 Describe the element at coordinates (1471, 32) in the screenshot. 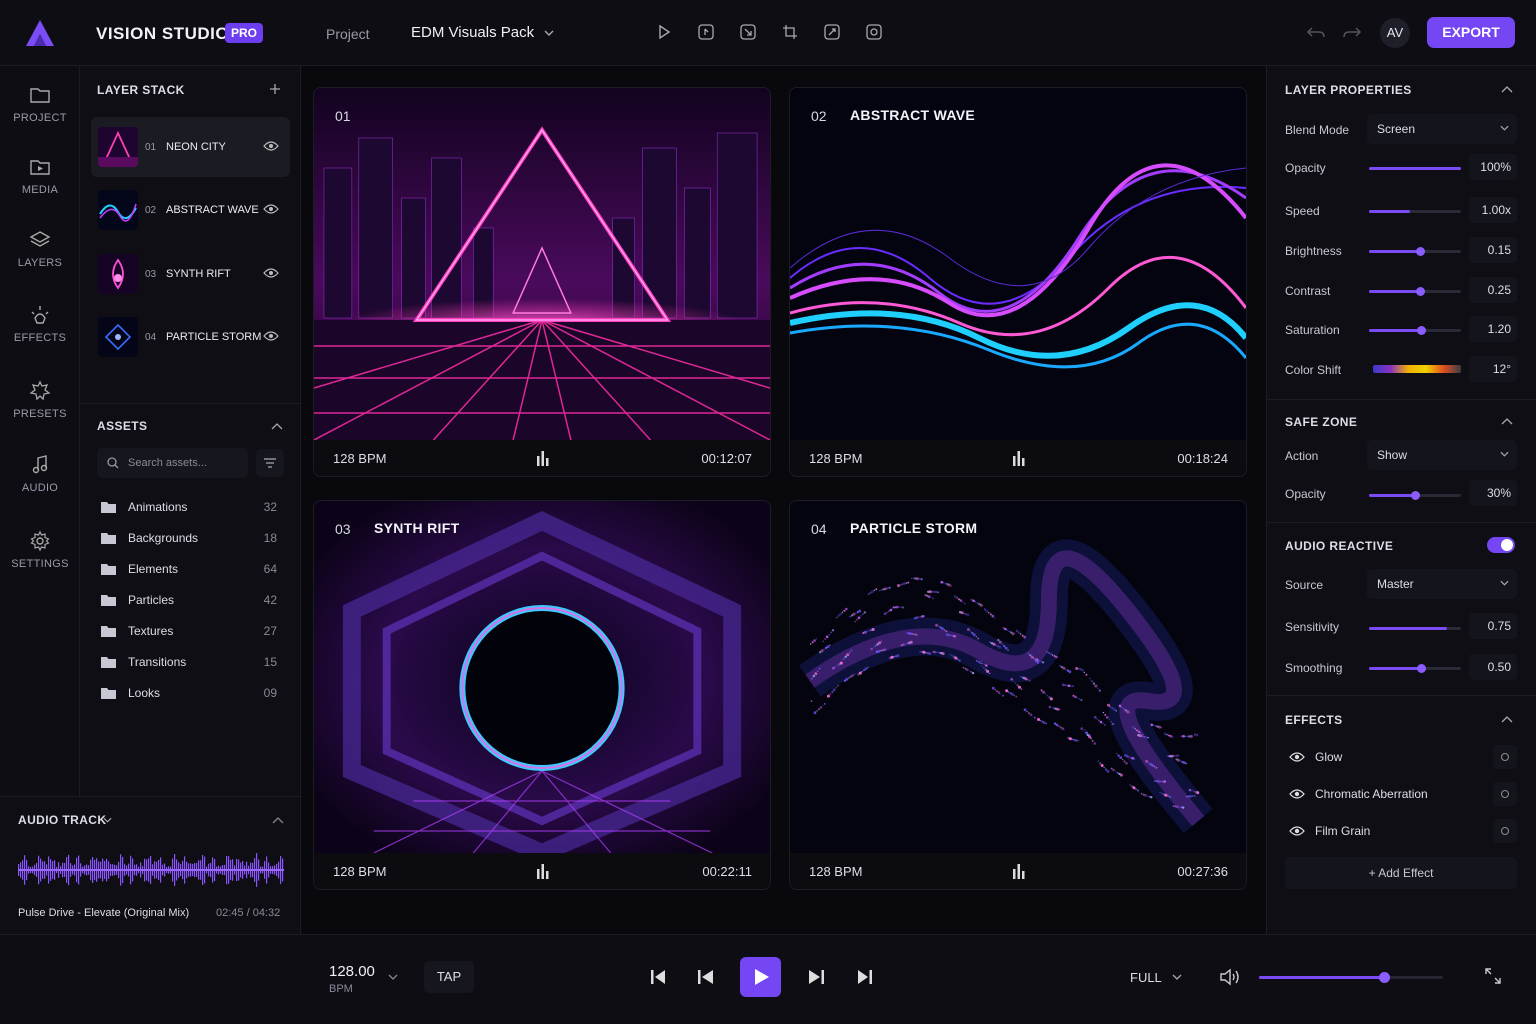

I see `export-button: EXPORT` at that location.